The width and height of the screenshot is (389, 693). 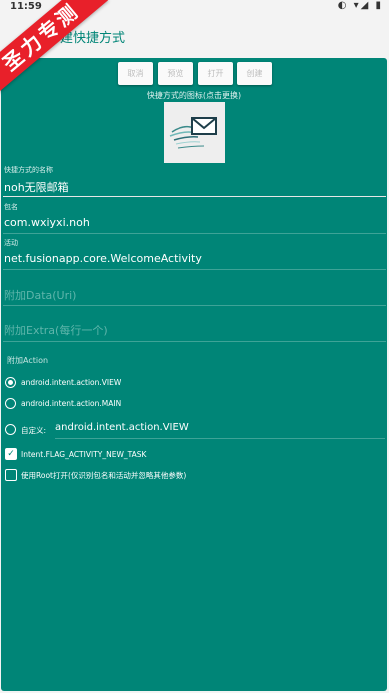 I want to click on radio-action-main, so click(x=10, y=403).